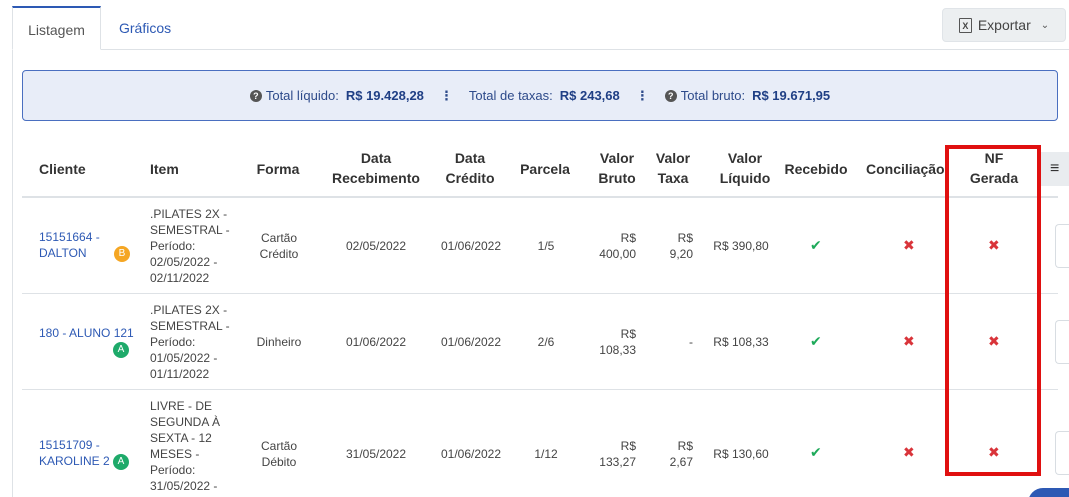  Describe the element at coordinates (741, 342) in the screenshot. I see `net-value: R$ 108,33` at that location.